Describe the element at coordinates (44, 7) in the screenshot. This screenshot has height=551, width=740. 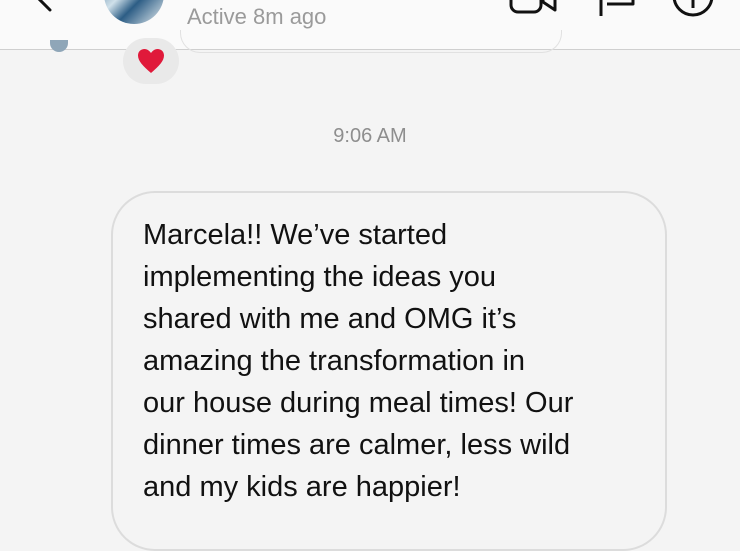
I see `back-chevron-icon` at that location.